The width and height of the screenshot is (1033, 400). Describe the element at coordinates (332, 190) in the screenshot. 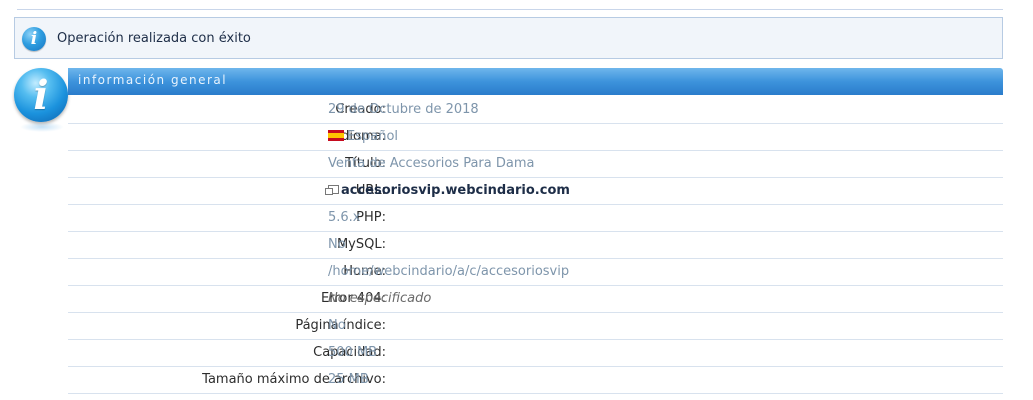

I see `external-link-icon` at that location.